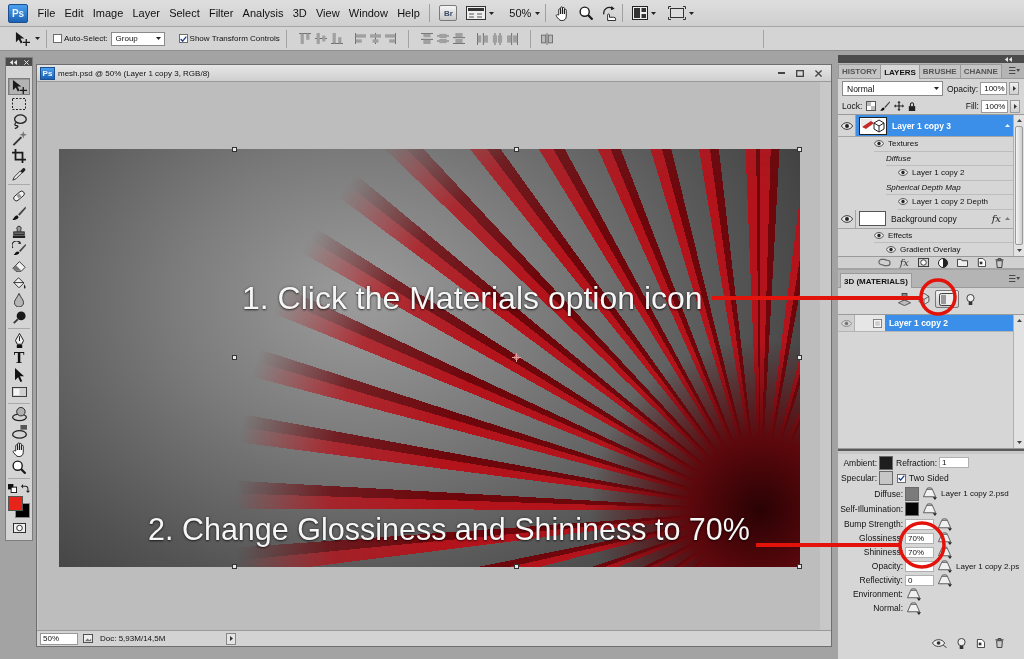  I want to click on zoom-level-dropdown: 50%, so click(525, 13).